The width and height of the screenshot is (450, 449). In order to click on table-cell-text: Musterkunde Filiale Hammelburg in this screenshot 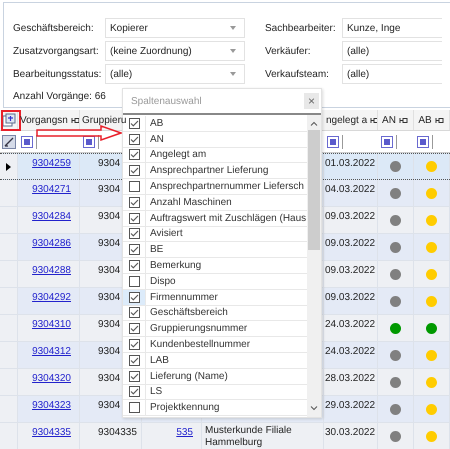, I will do `click(249, 437)`.